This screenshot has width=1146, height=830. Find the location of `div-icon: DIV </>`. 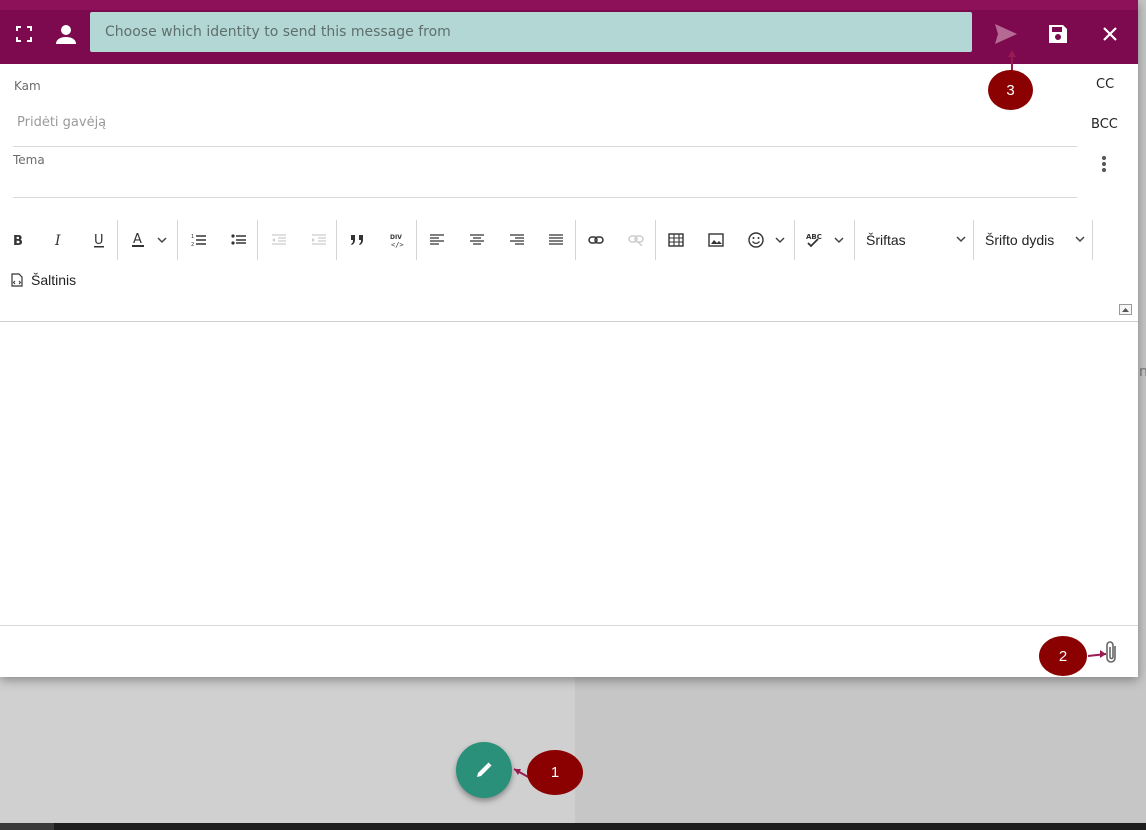

div-icon: DIV </> is located at coordinates (397, 240).